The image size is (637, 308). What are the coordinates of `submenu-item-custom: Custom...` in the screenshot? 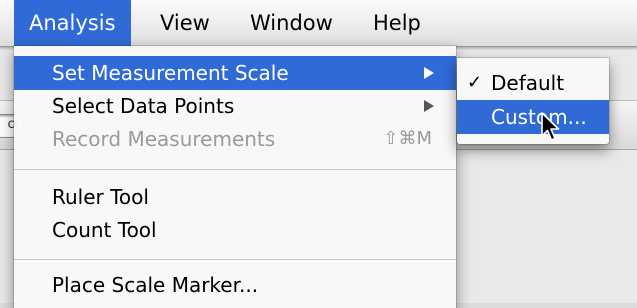 It's located at (533, 117).